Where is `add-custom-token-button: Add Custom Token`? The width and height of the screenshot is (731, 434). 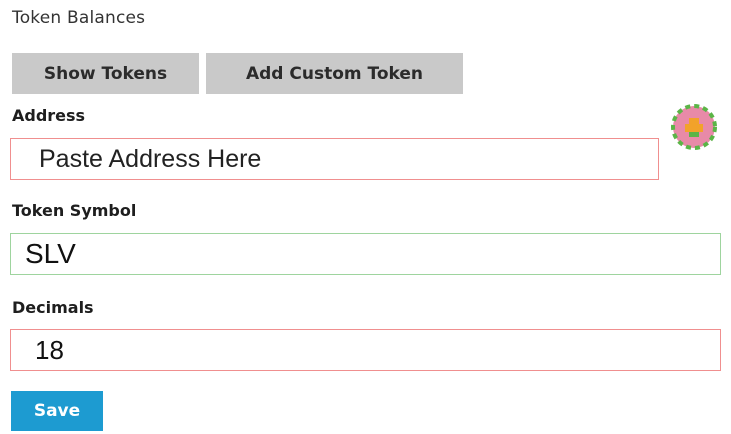 add-custom-token-button: Add Custom Token is located at coordinates (334, 73).